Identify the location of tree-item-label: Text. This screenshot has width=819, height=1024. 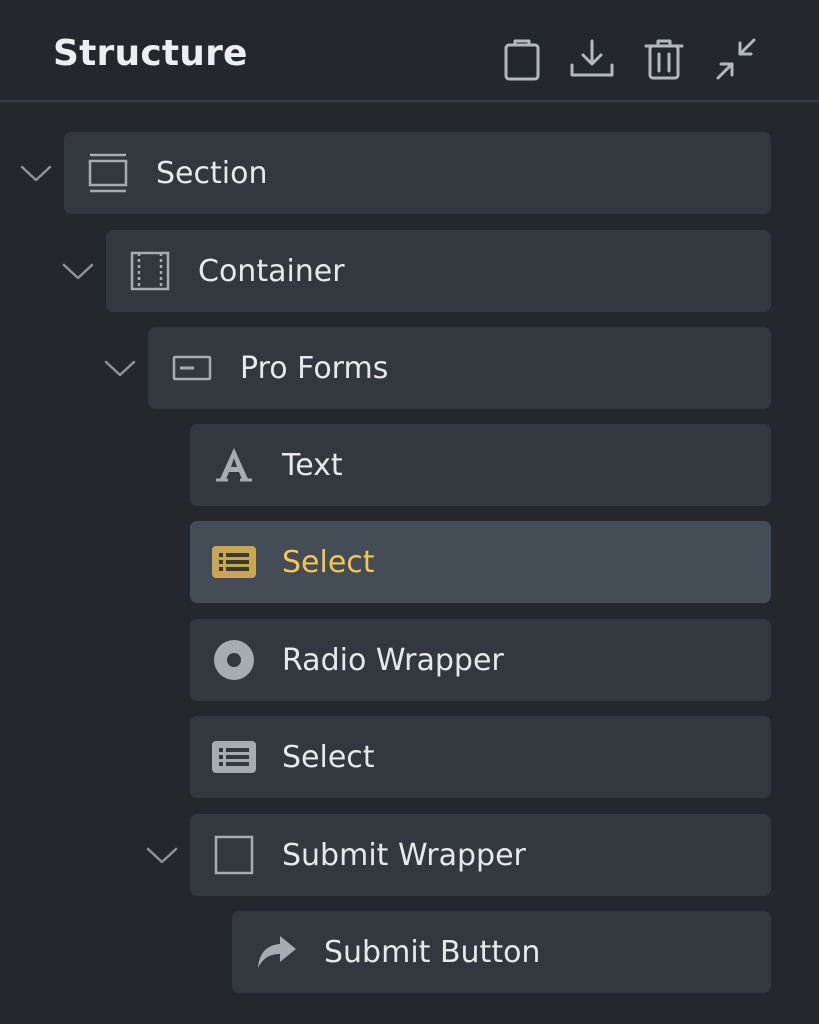
(312, 465).